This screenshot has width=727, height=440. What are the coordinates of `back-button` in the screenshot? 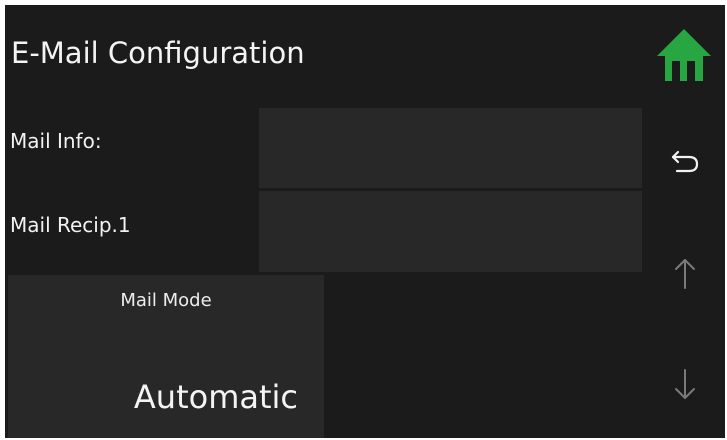 It's located at (685, 161).